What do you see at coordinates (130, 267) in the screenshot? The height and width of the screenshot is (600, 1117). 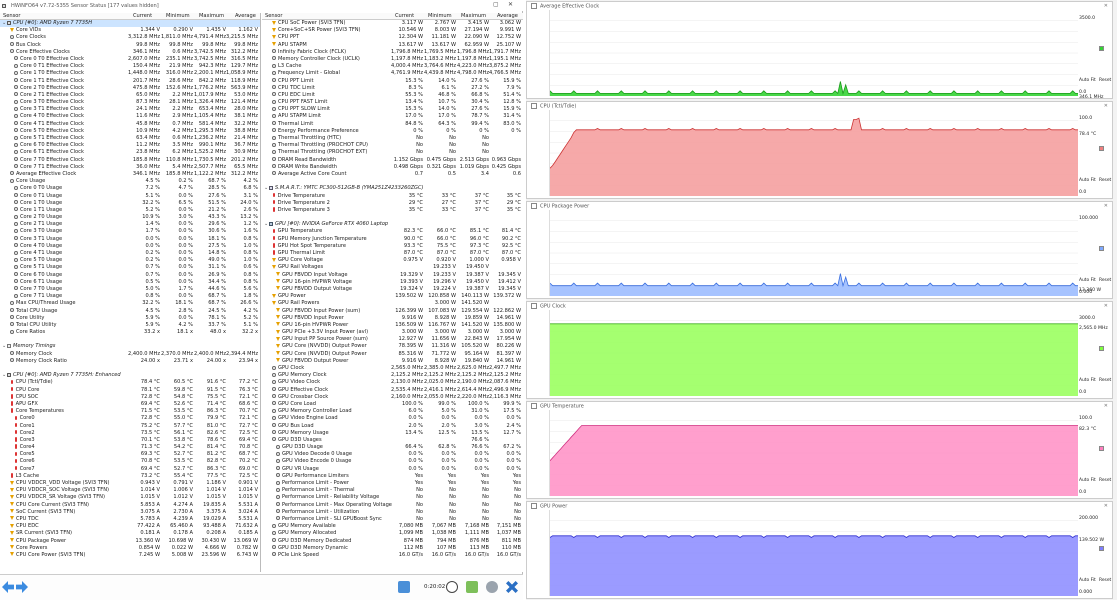 I see `sensor-row: Core 5 T1 Usage 0.7 % 0.0 % 31.1 % 0.6 %` at bounding box center [130, 267].